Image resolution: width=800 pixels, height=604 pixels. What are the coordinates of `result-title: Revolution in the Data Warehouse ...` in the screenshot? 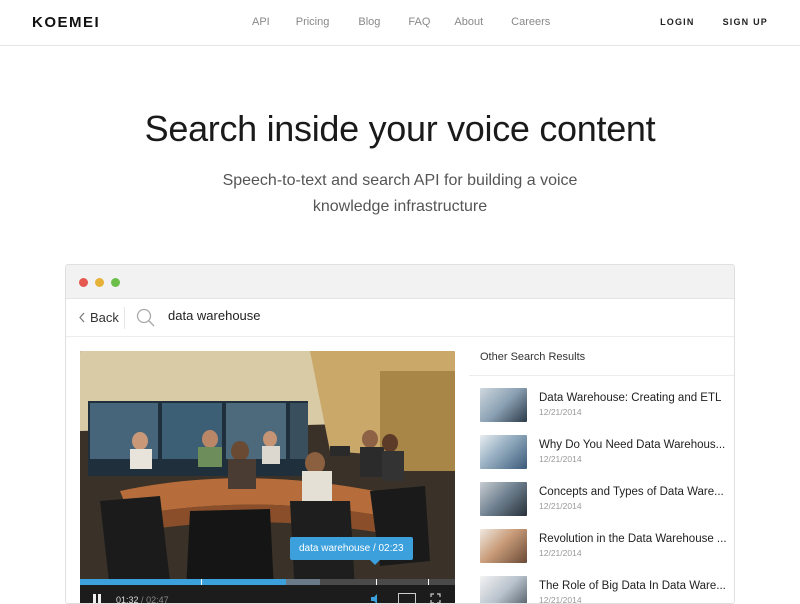 It's located at (634, 539).